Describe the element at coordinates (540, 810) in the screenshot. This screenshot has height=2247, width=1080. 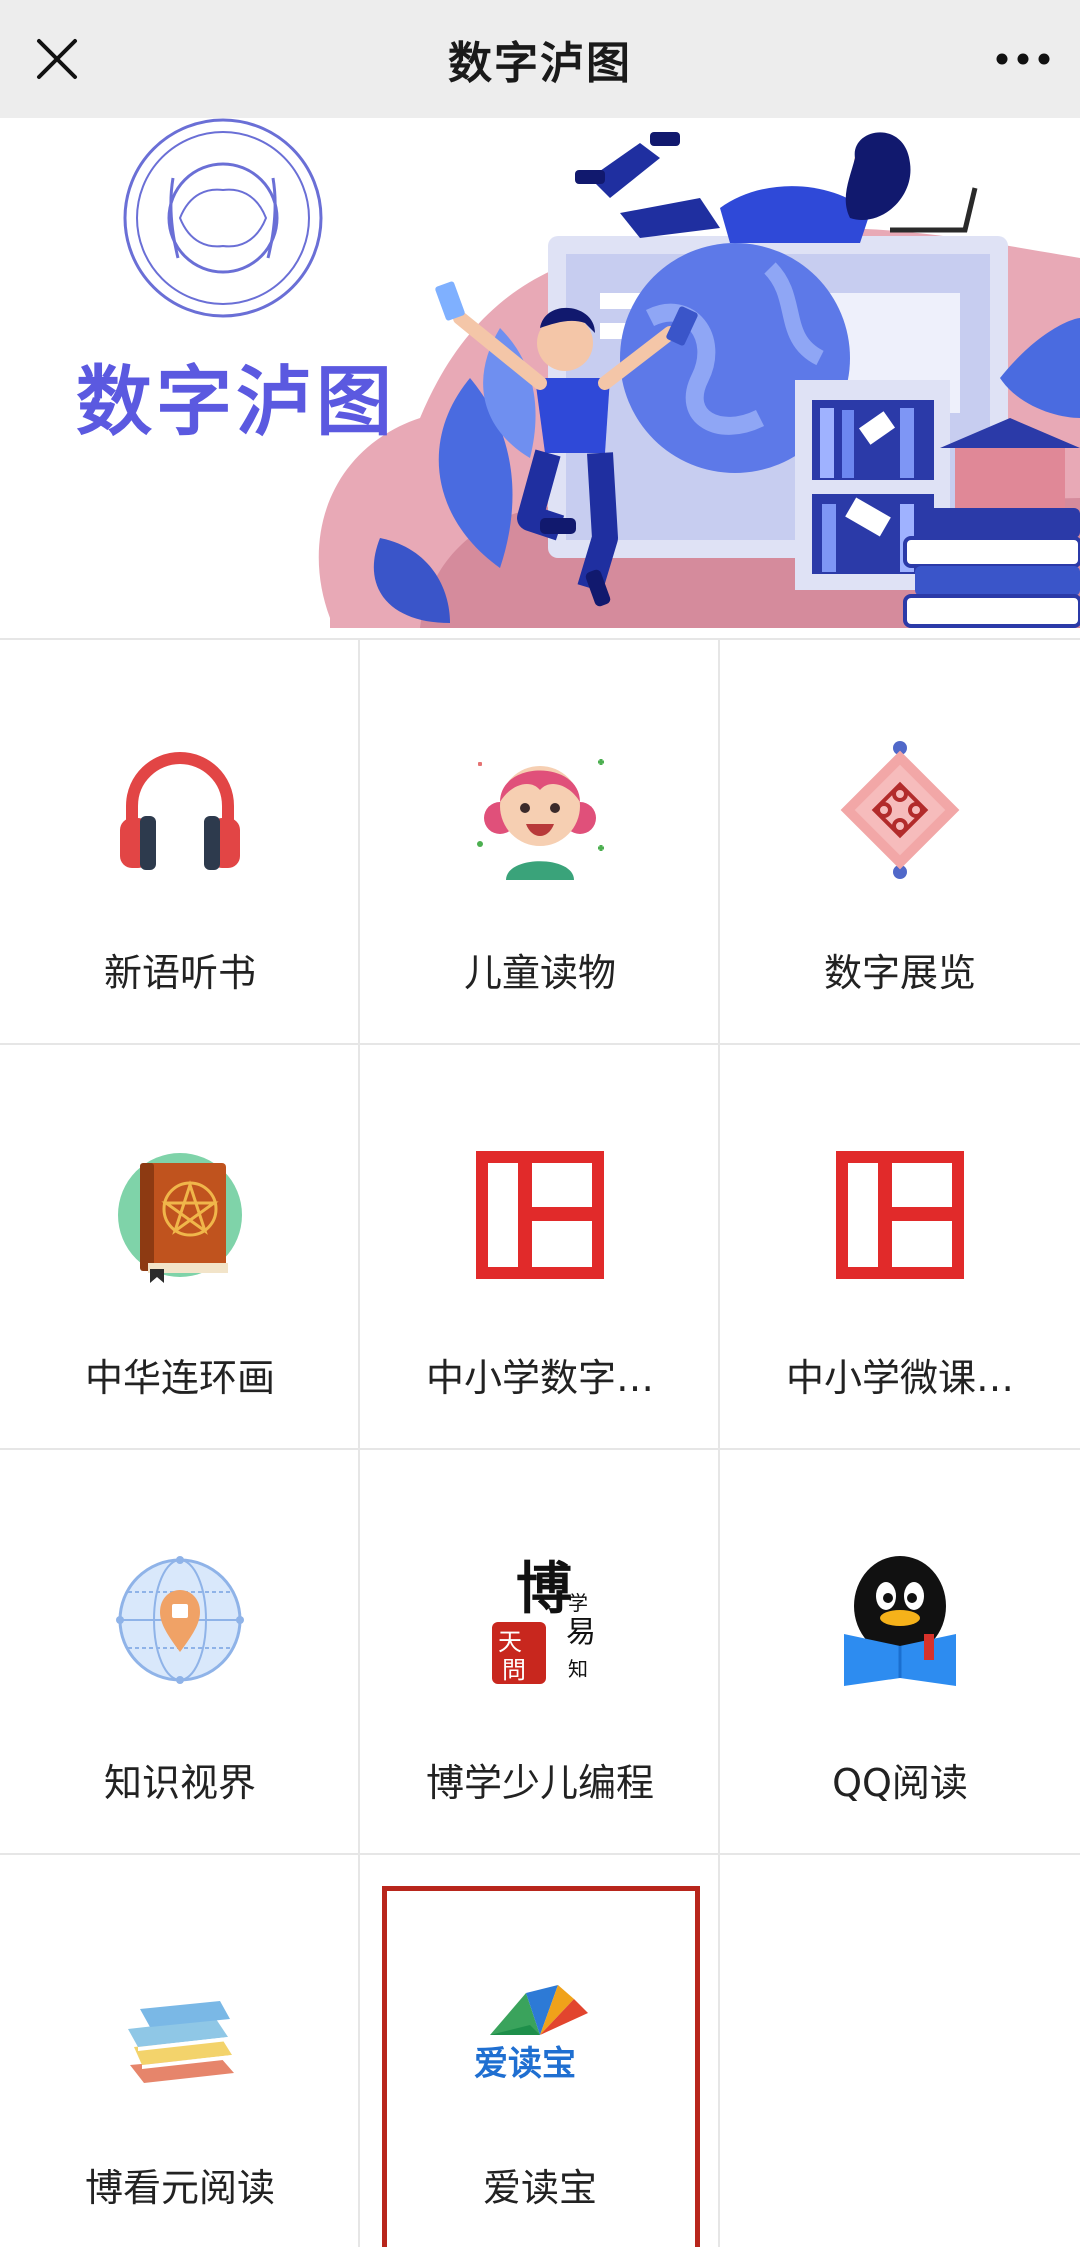
I see `girl-face-icon` at that location.